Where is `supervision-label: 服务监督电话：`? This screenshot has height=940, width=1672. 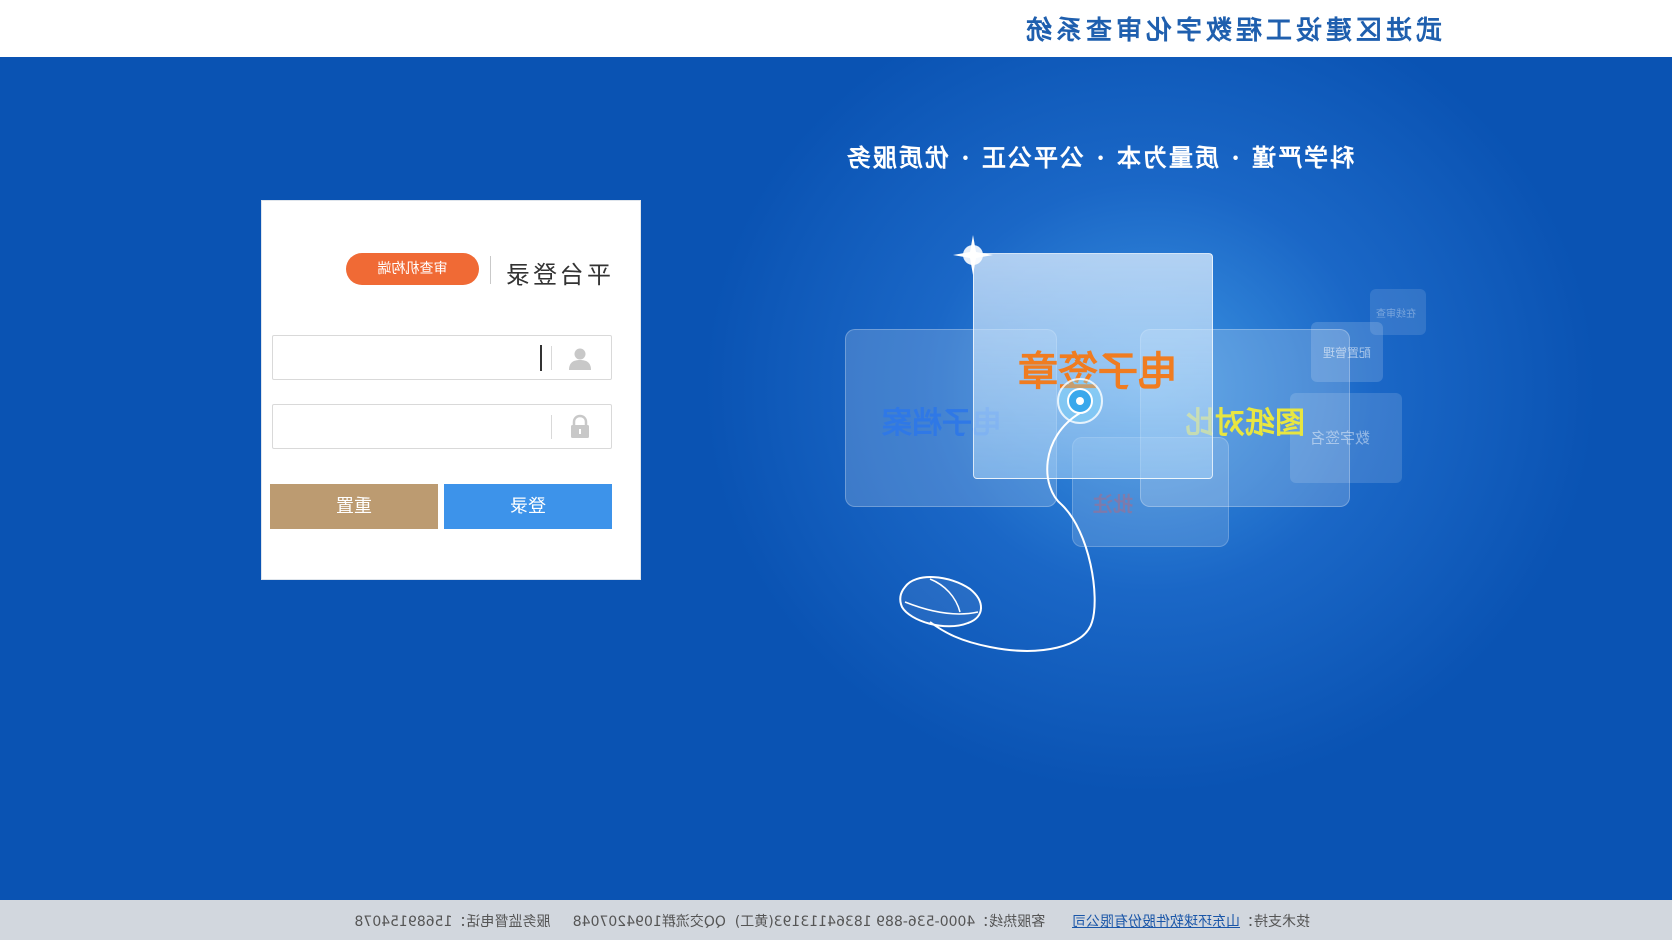 supervision-label: 服务监督电话： is located at coordinates (501, 922).